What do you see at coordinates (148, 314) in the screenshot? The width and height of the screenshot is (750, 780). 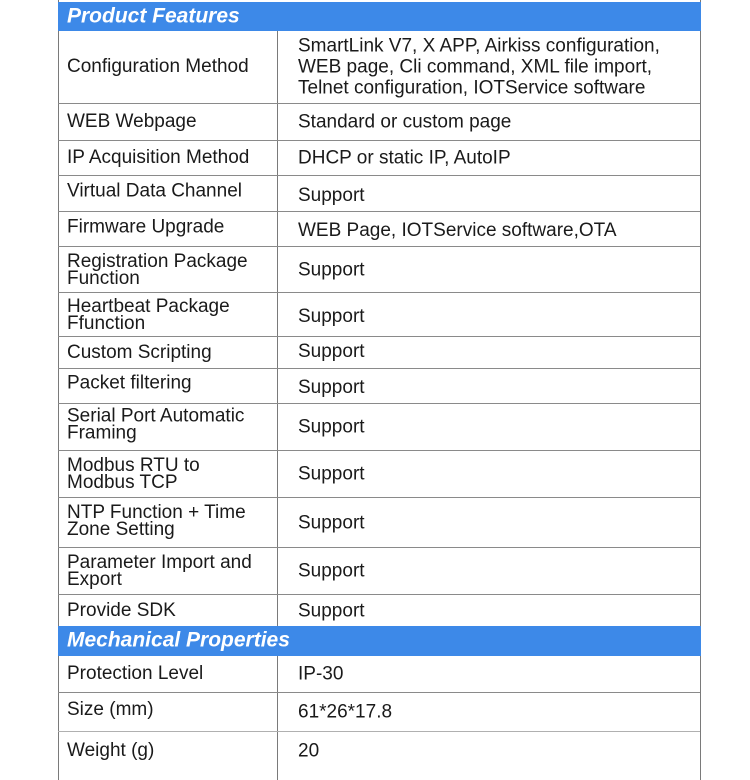 I see `row-label: Heartbeat Package Ffunction` at bounding box center [148, 314].